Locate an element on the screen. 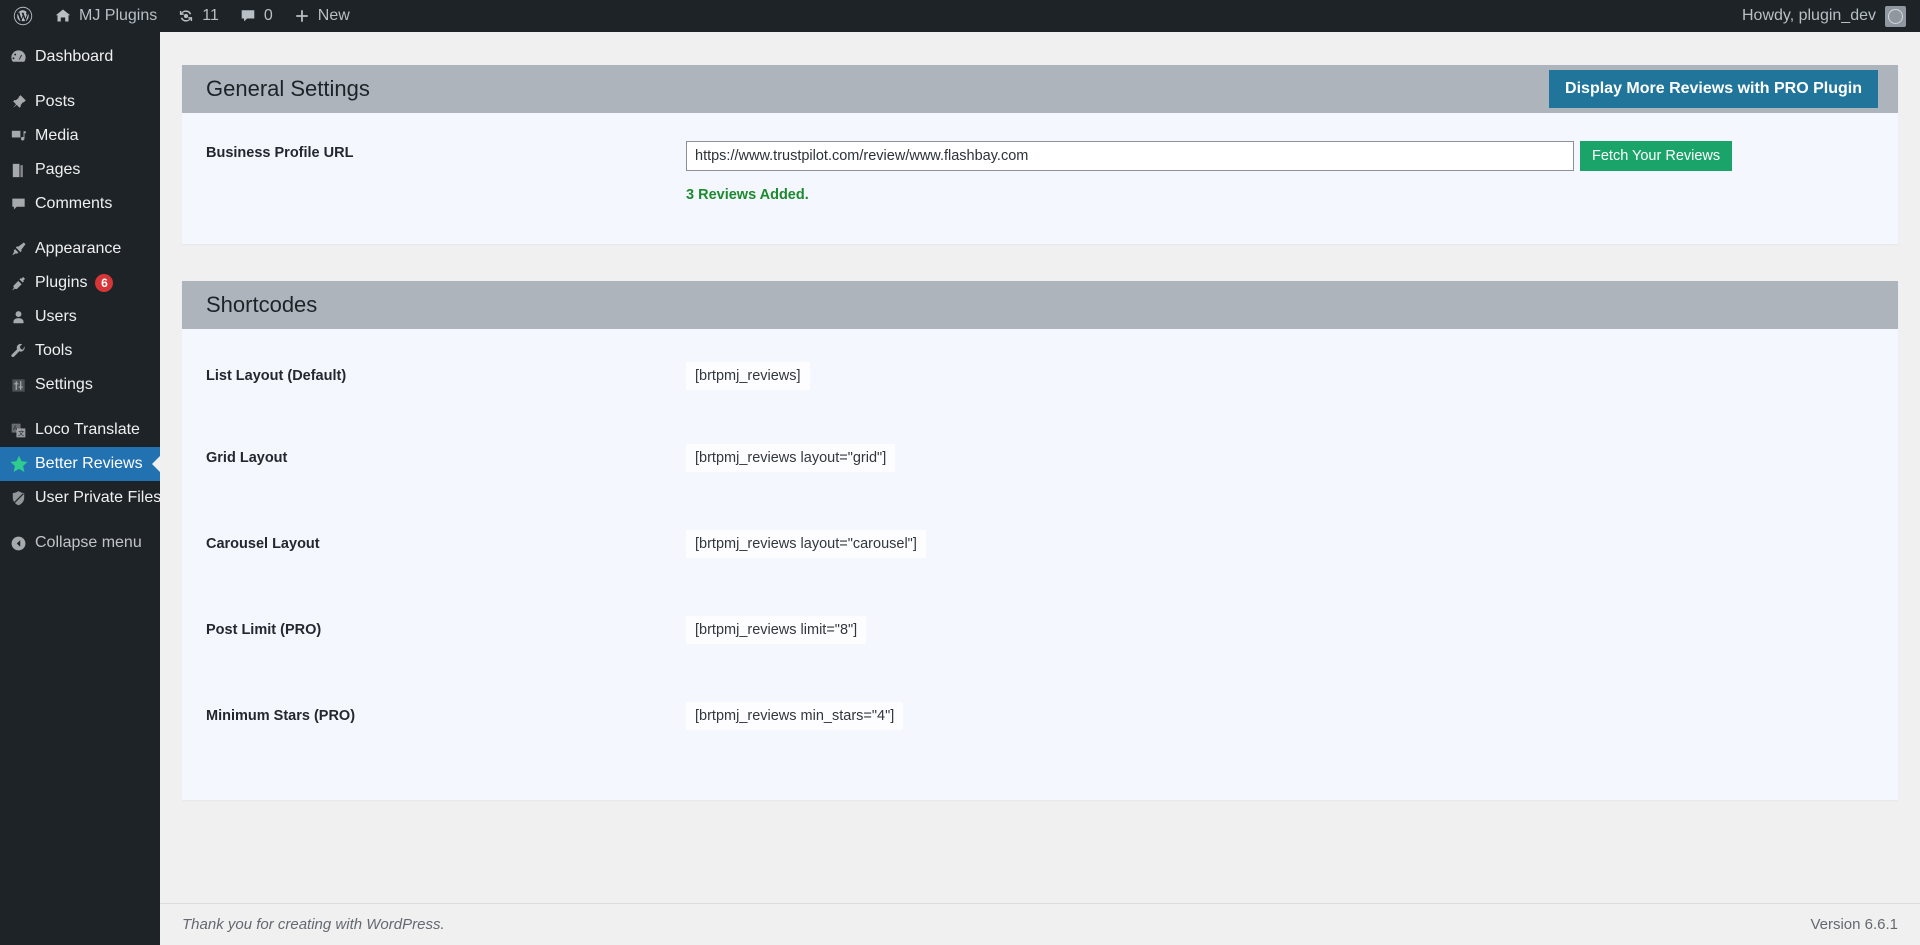  account-menu: Howdy, plugin_dev is located at coordinates (1830, 16).